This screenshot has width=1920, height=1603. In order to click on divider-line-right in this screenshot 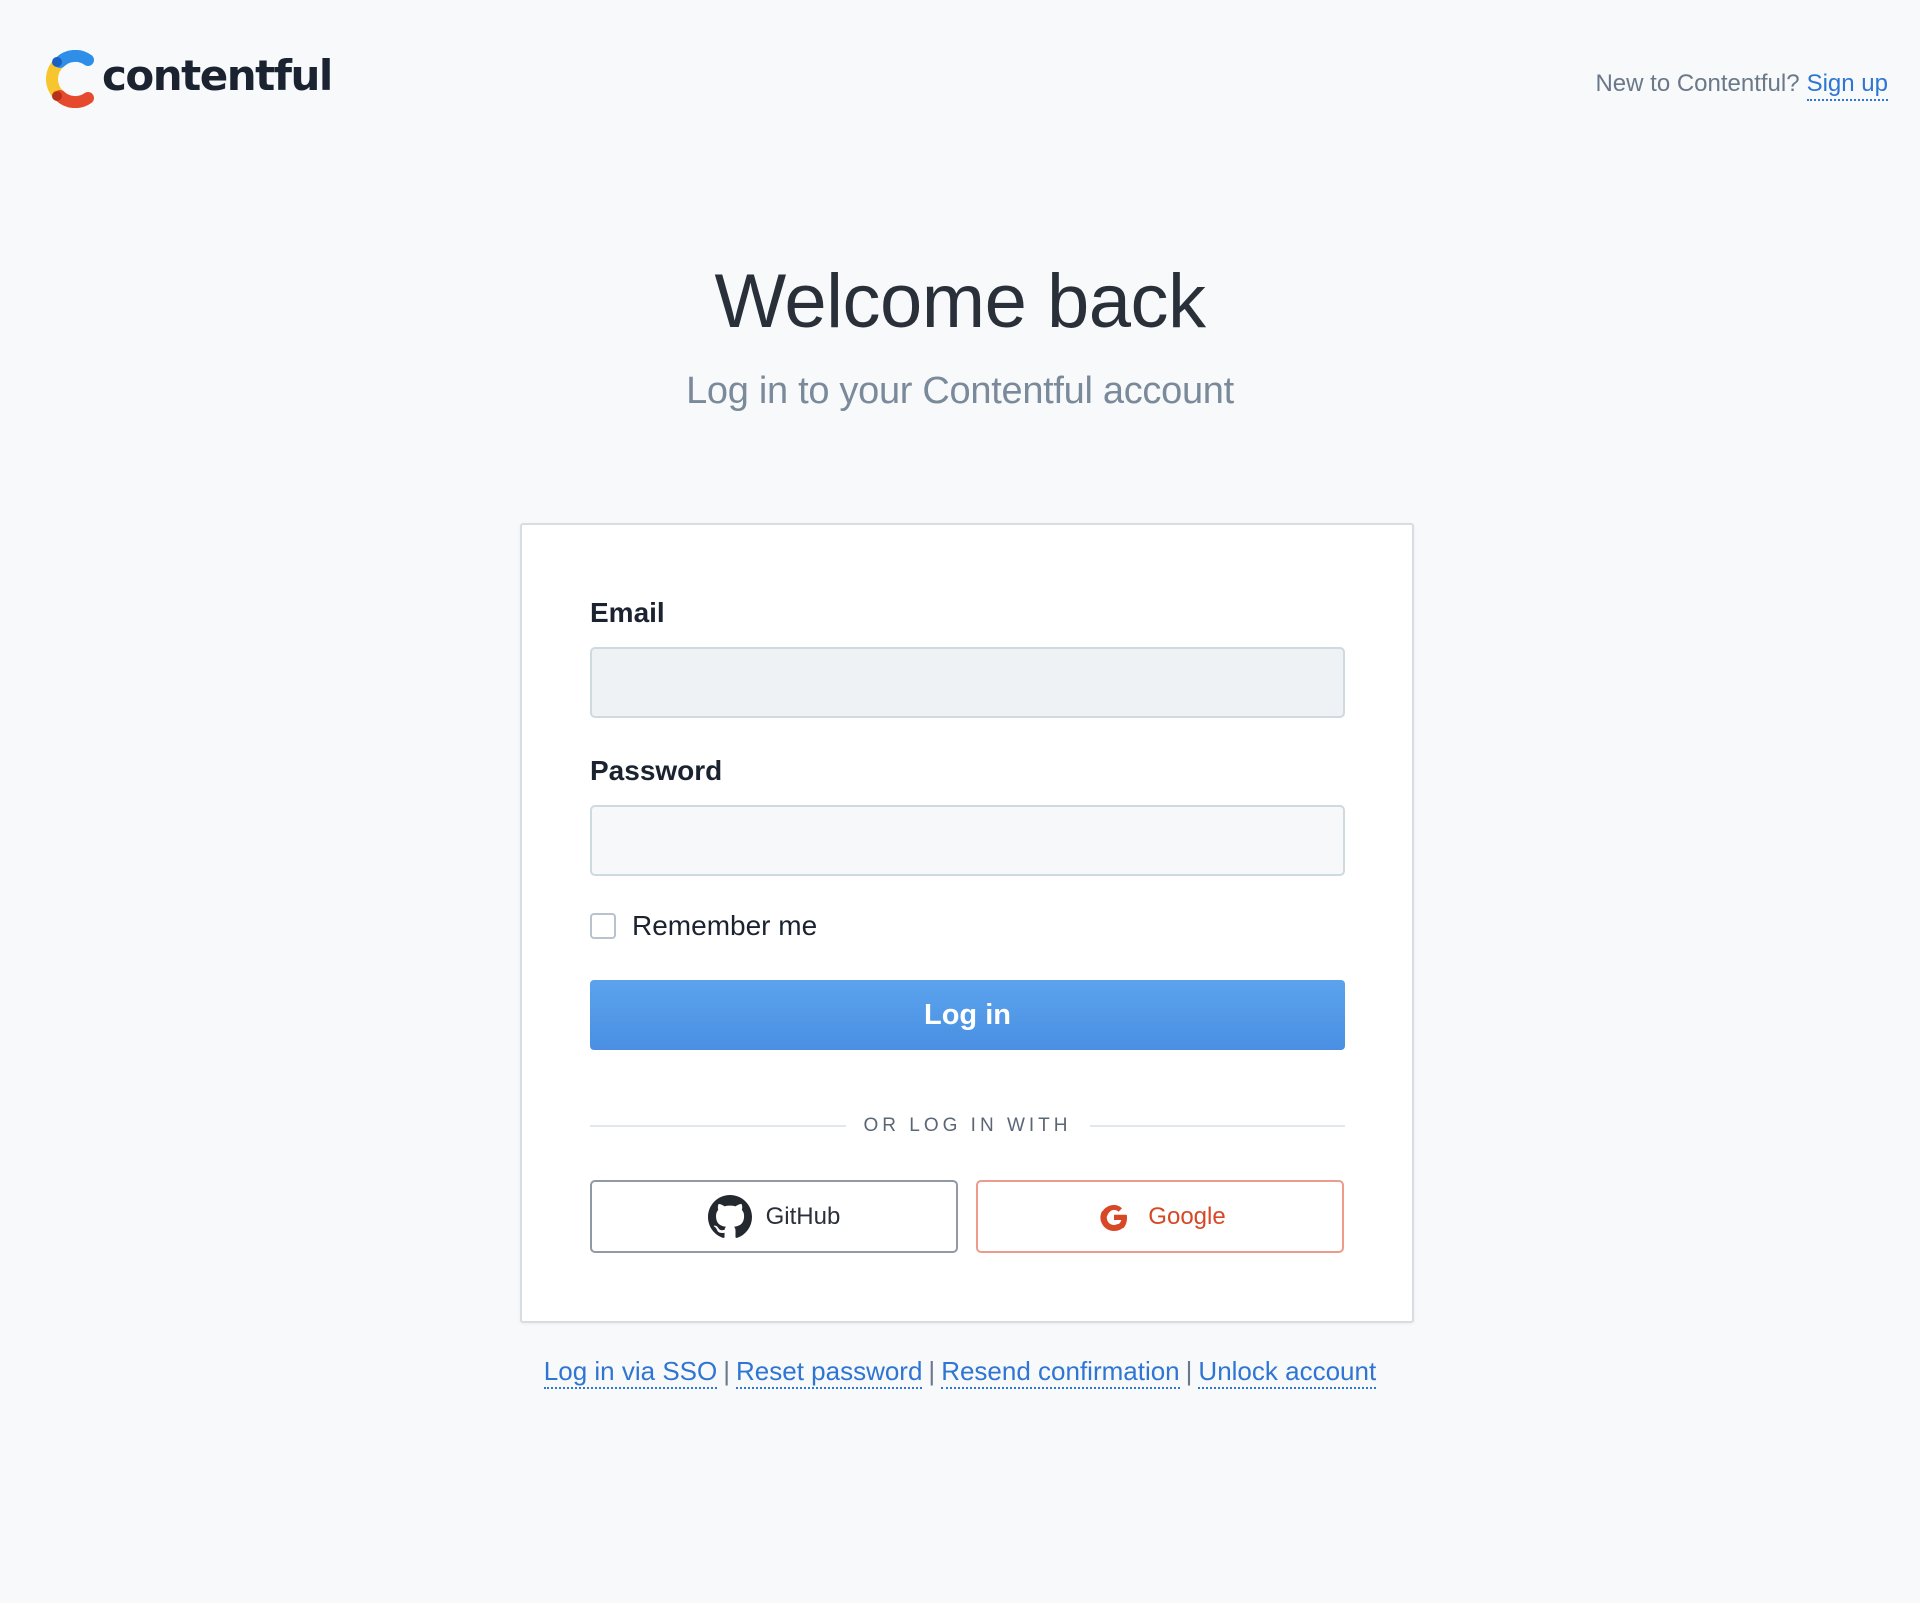, I will do `click(1217, 1126)`.